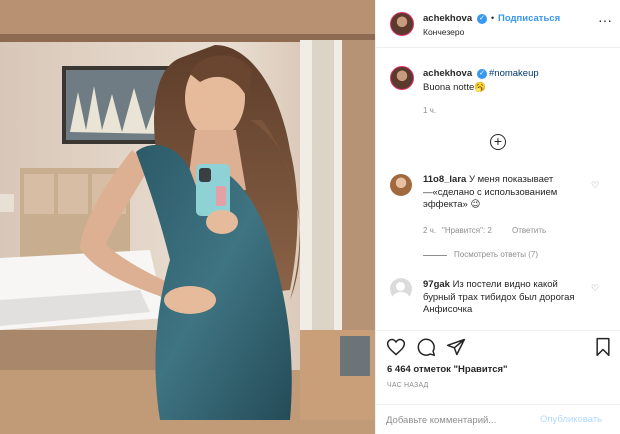 The width and height of the screenshot is (620, 434). I want to click on view-replies-button: Посмотреть ответы (7), so click(496, 254).